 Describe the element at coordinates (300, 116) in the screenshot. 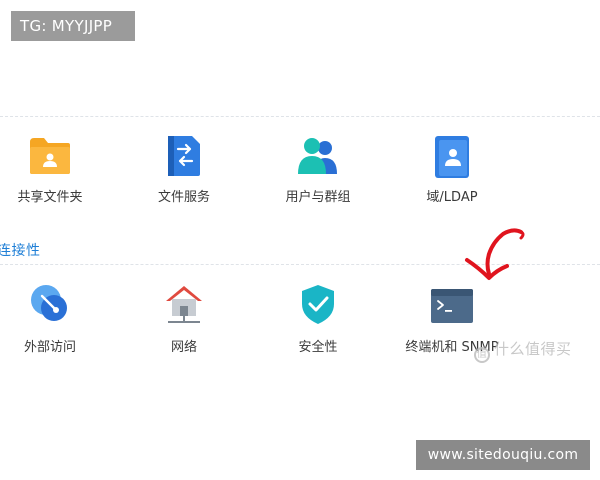

I see `divider-top` at that location.